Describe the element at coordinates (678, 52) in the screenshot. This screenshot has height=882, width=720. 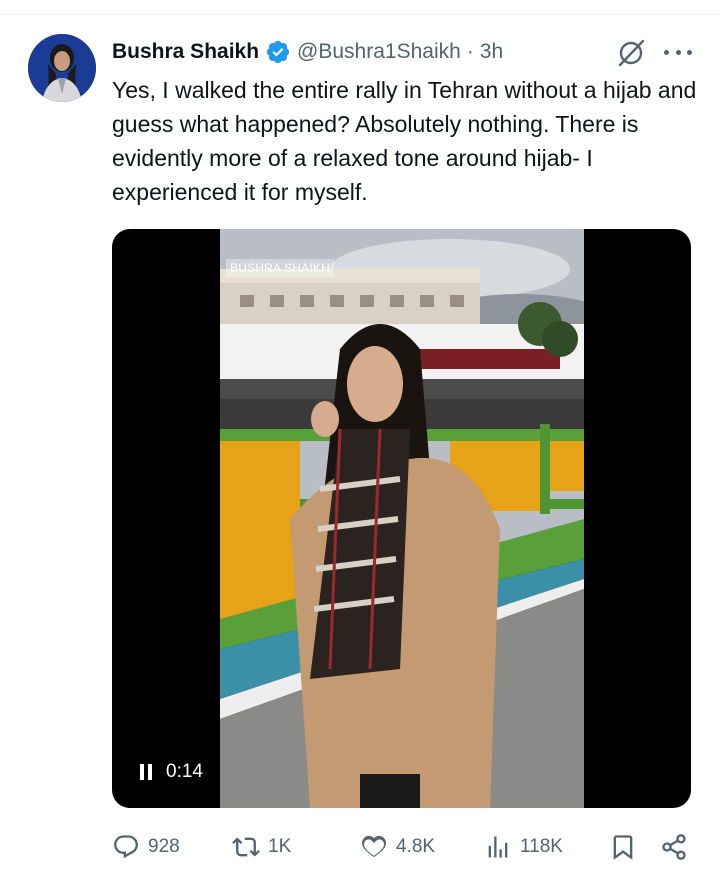
I see `more-icon` at that location.